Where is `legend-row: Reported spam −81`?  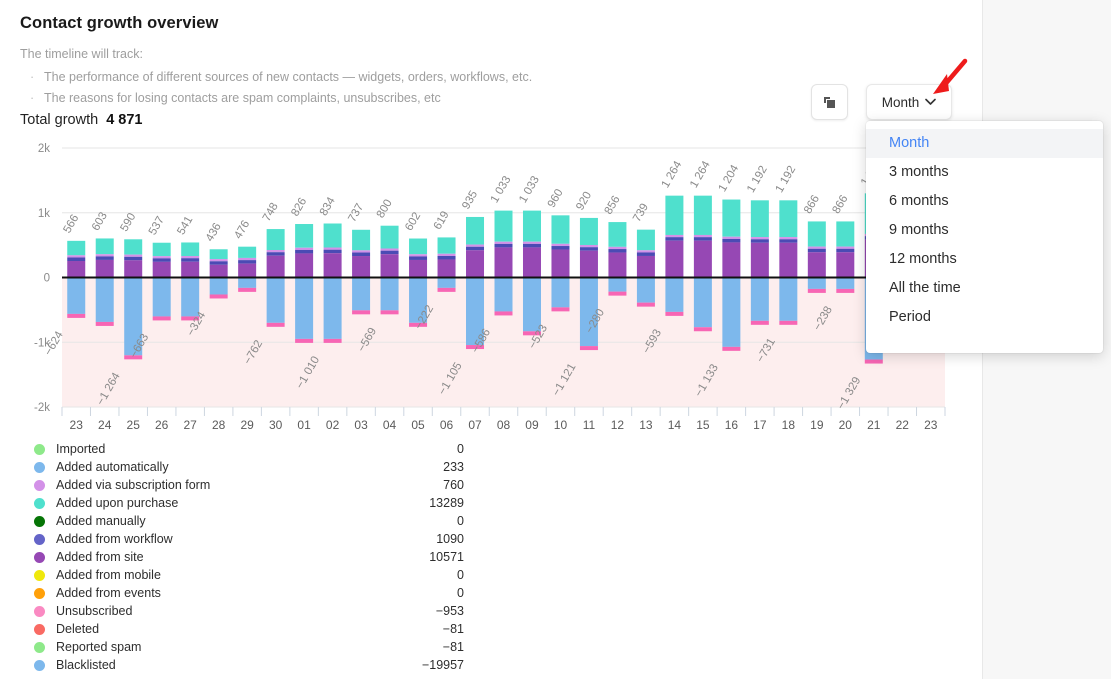
legend-row: Reported spam −81 is located at coordinates (249, 647).